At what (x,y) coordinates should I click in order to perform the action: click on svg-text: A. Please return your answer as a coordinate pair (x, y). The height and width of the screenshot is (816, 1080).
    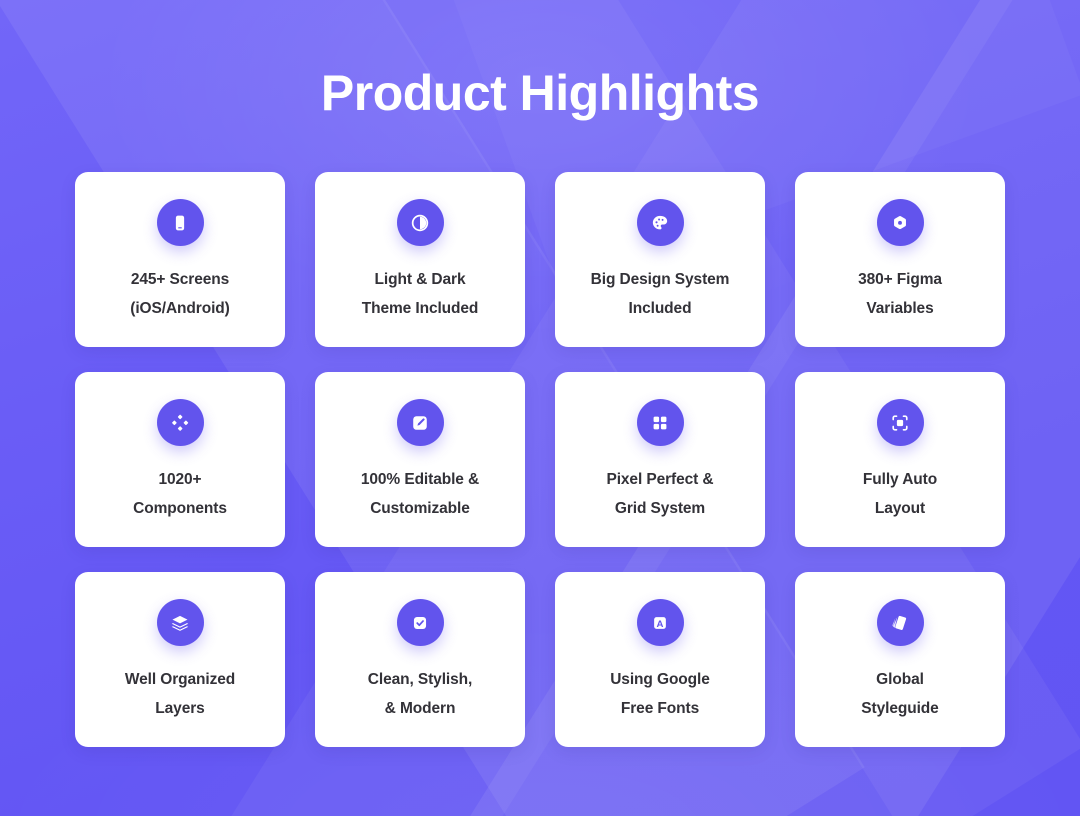
    Looking at the image, I should click on (660, 623).